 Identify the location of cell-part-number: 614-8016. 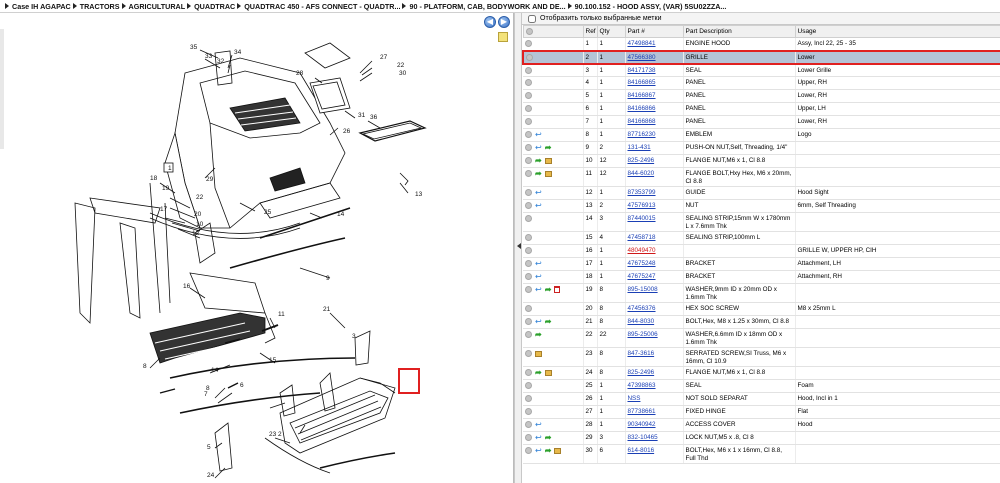
(654, 454).